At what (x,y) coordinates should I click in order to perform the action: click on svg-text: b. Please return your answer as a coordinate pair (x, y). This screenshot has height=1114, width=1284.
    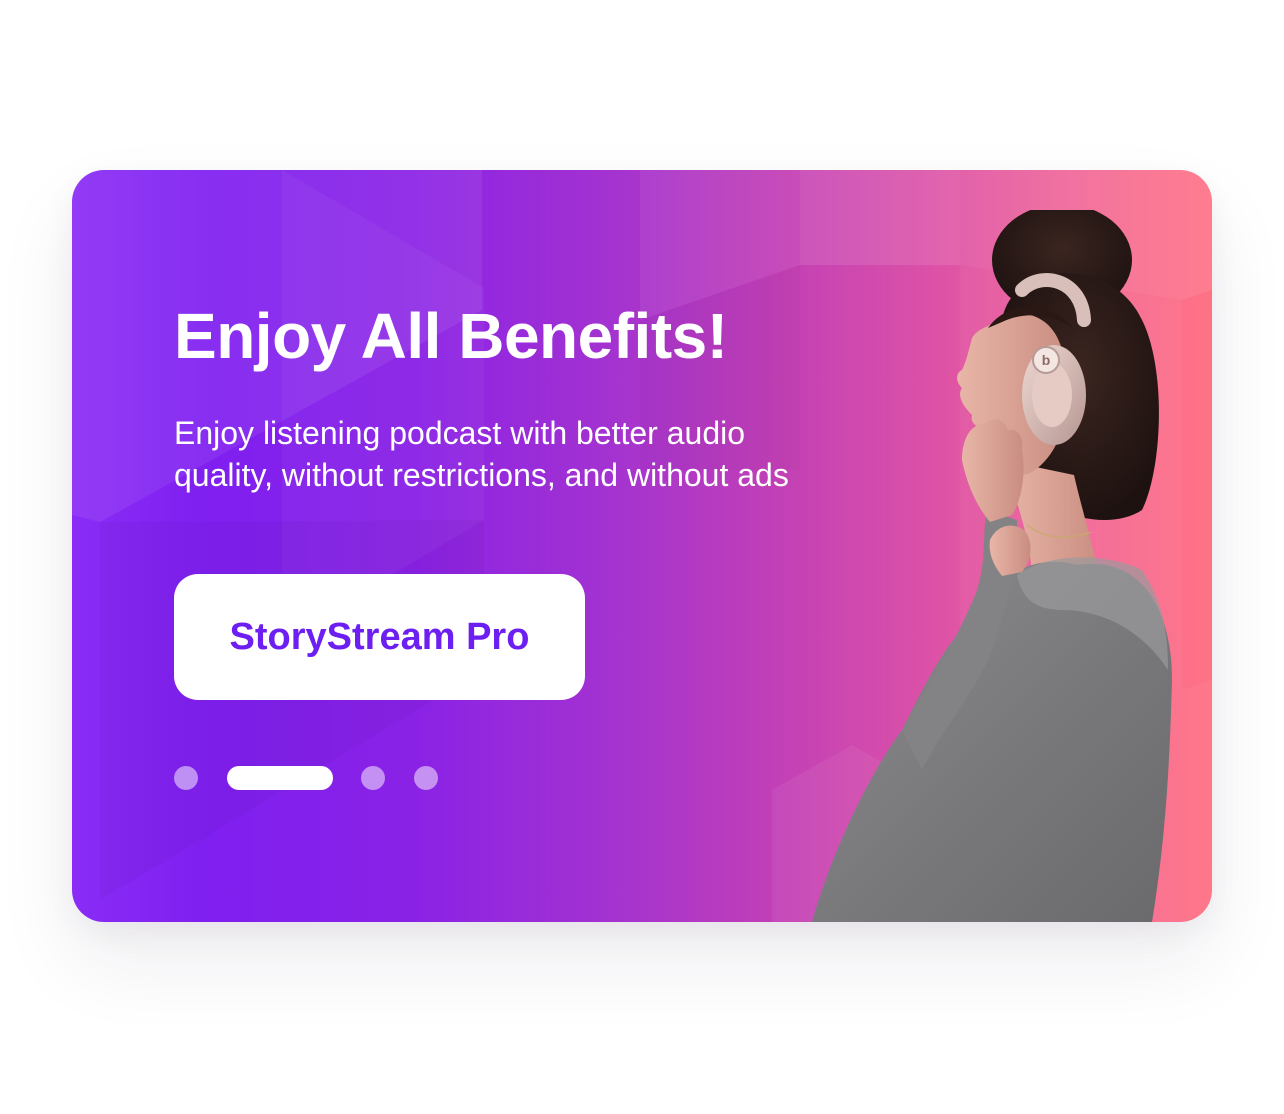
    Looking at the image, I should click on (1046, 360).